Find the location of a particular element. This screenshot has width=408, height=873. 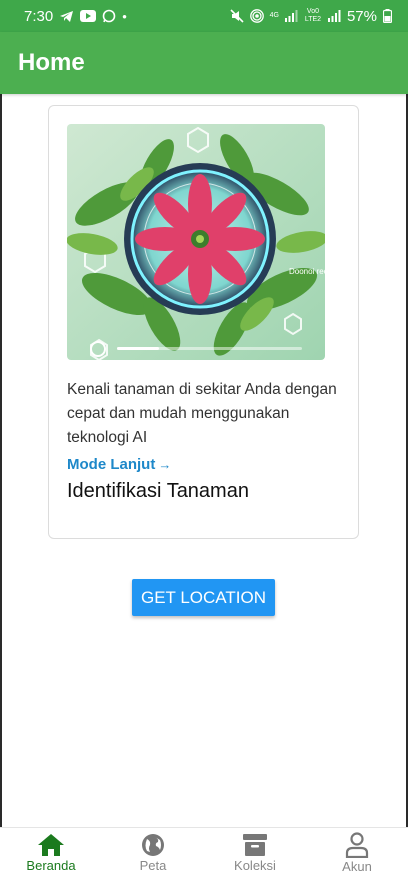

whatsapp-icon is located at coordinates (109, 16).